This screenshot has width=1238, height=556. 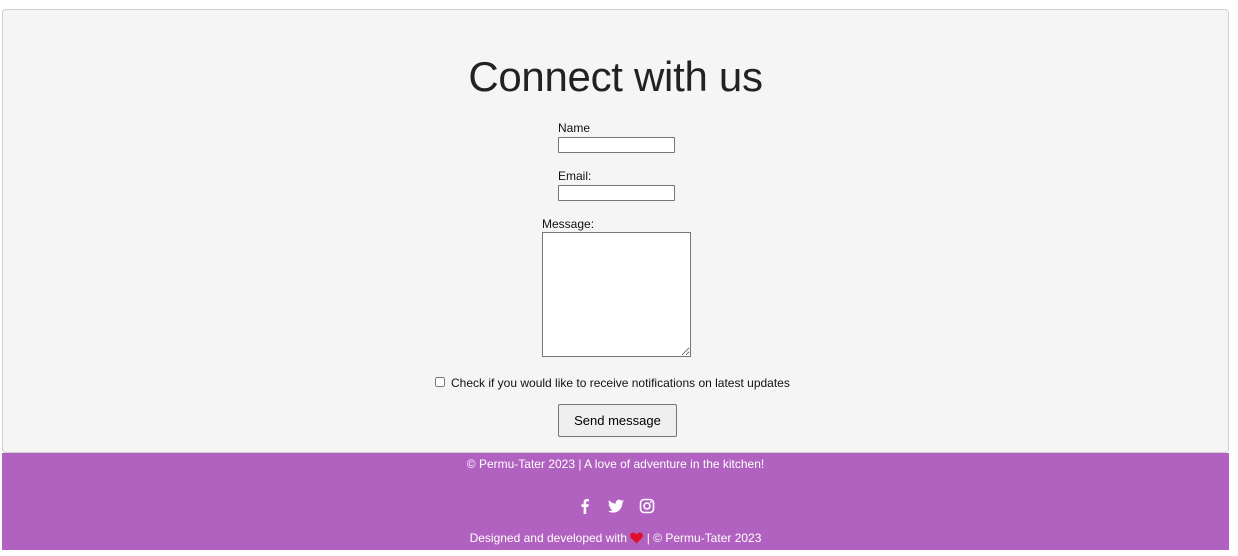 I want to click on email-input, so click(x=616, y=193).